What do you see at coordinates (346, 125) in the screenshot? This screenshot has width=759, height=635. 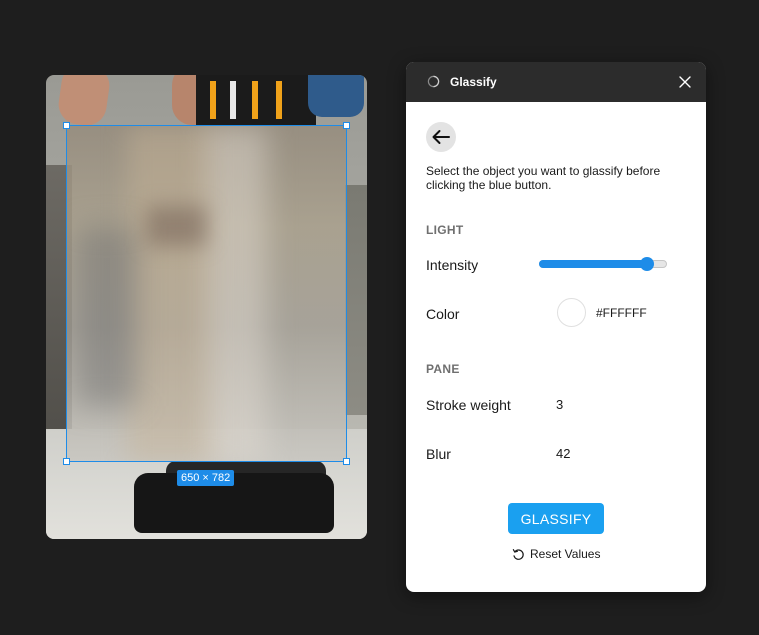 I see `resize-handle-top-right` at bounding box center [346, 125].